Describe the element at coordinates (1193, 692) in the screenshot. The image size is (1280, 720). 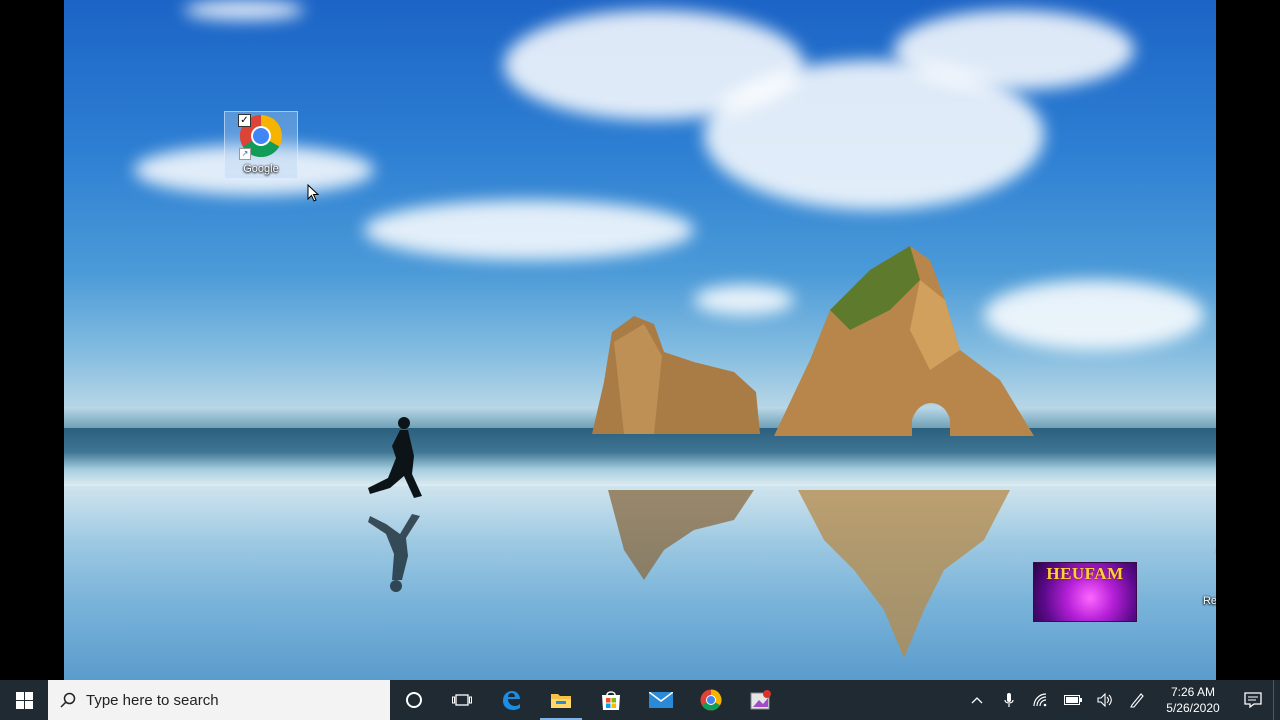
I see `clock-time: 7:26 AM` at that location.